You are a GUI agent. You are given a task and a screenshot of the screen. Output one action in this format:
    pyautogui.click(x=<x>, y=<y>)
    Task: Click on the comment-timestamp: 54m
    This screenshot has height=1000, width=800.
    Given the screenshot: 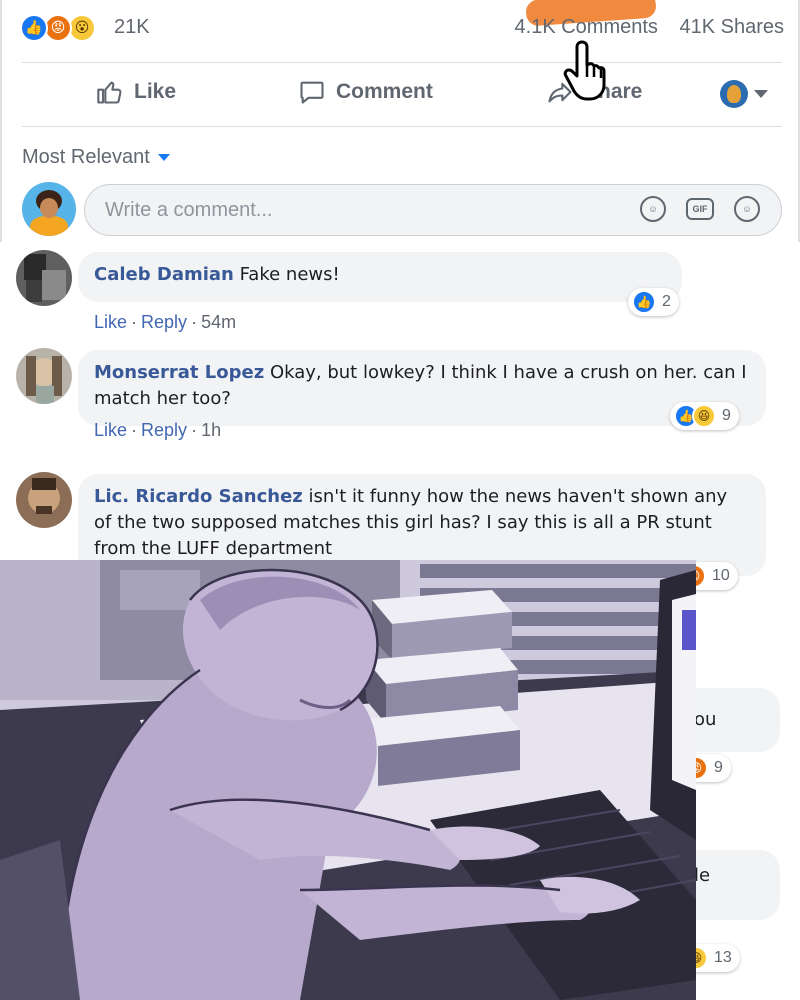 What is the action you would take?
    pyautogui.click(x=218, y=322)
    